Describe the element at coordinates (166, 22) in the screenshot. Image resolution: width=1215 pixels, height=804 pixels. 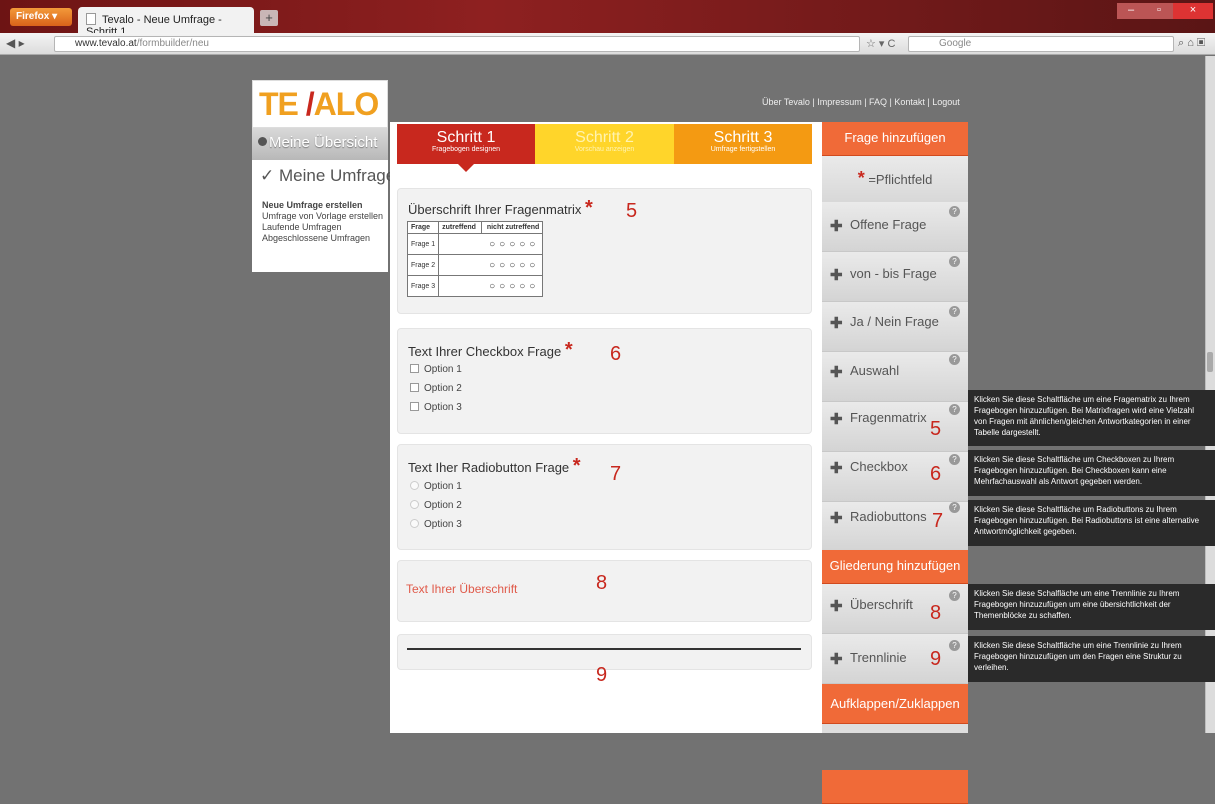
I see `browser-tab: Tevalo - Neue Umfrage - Schritt 1` at that location.